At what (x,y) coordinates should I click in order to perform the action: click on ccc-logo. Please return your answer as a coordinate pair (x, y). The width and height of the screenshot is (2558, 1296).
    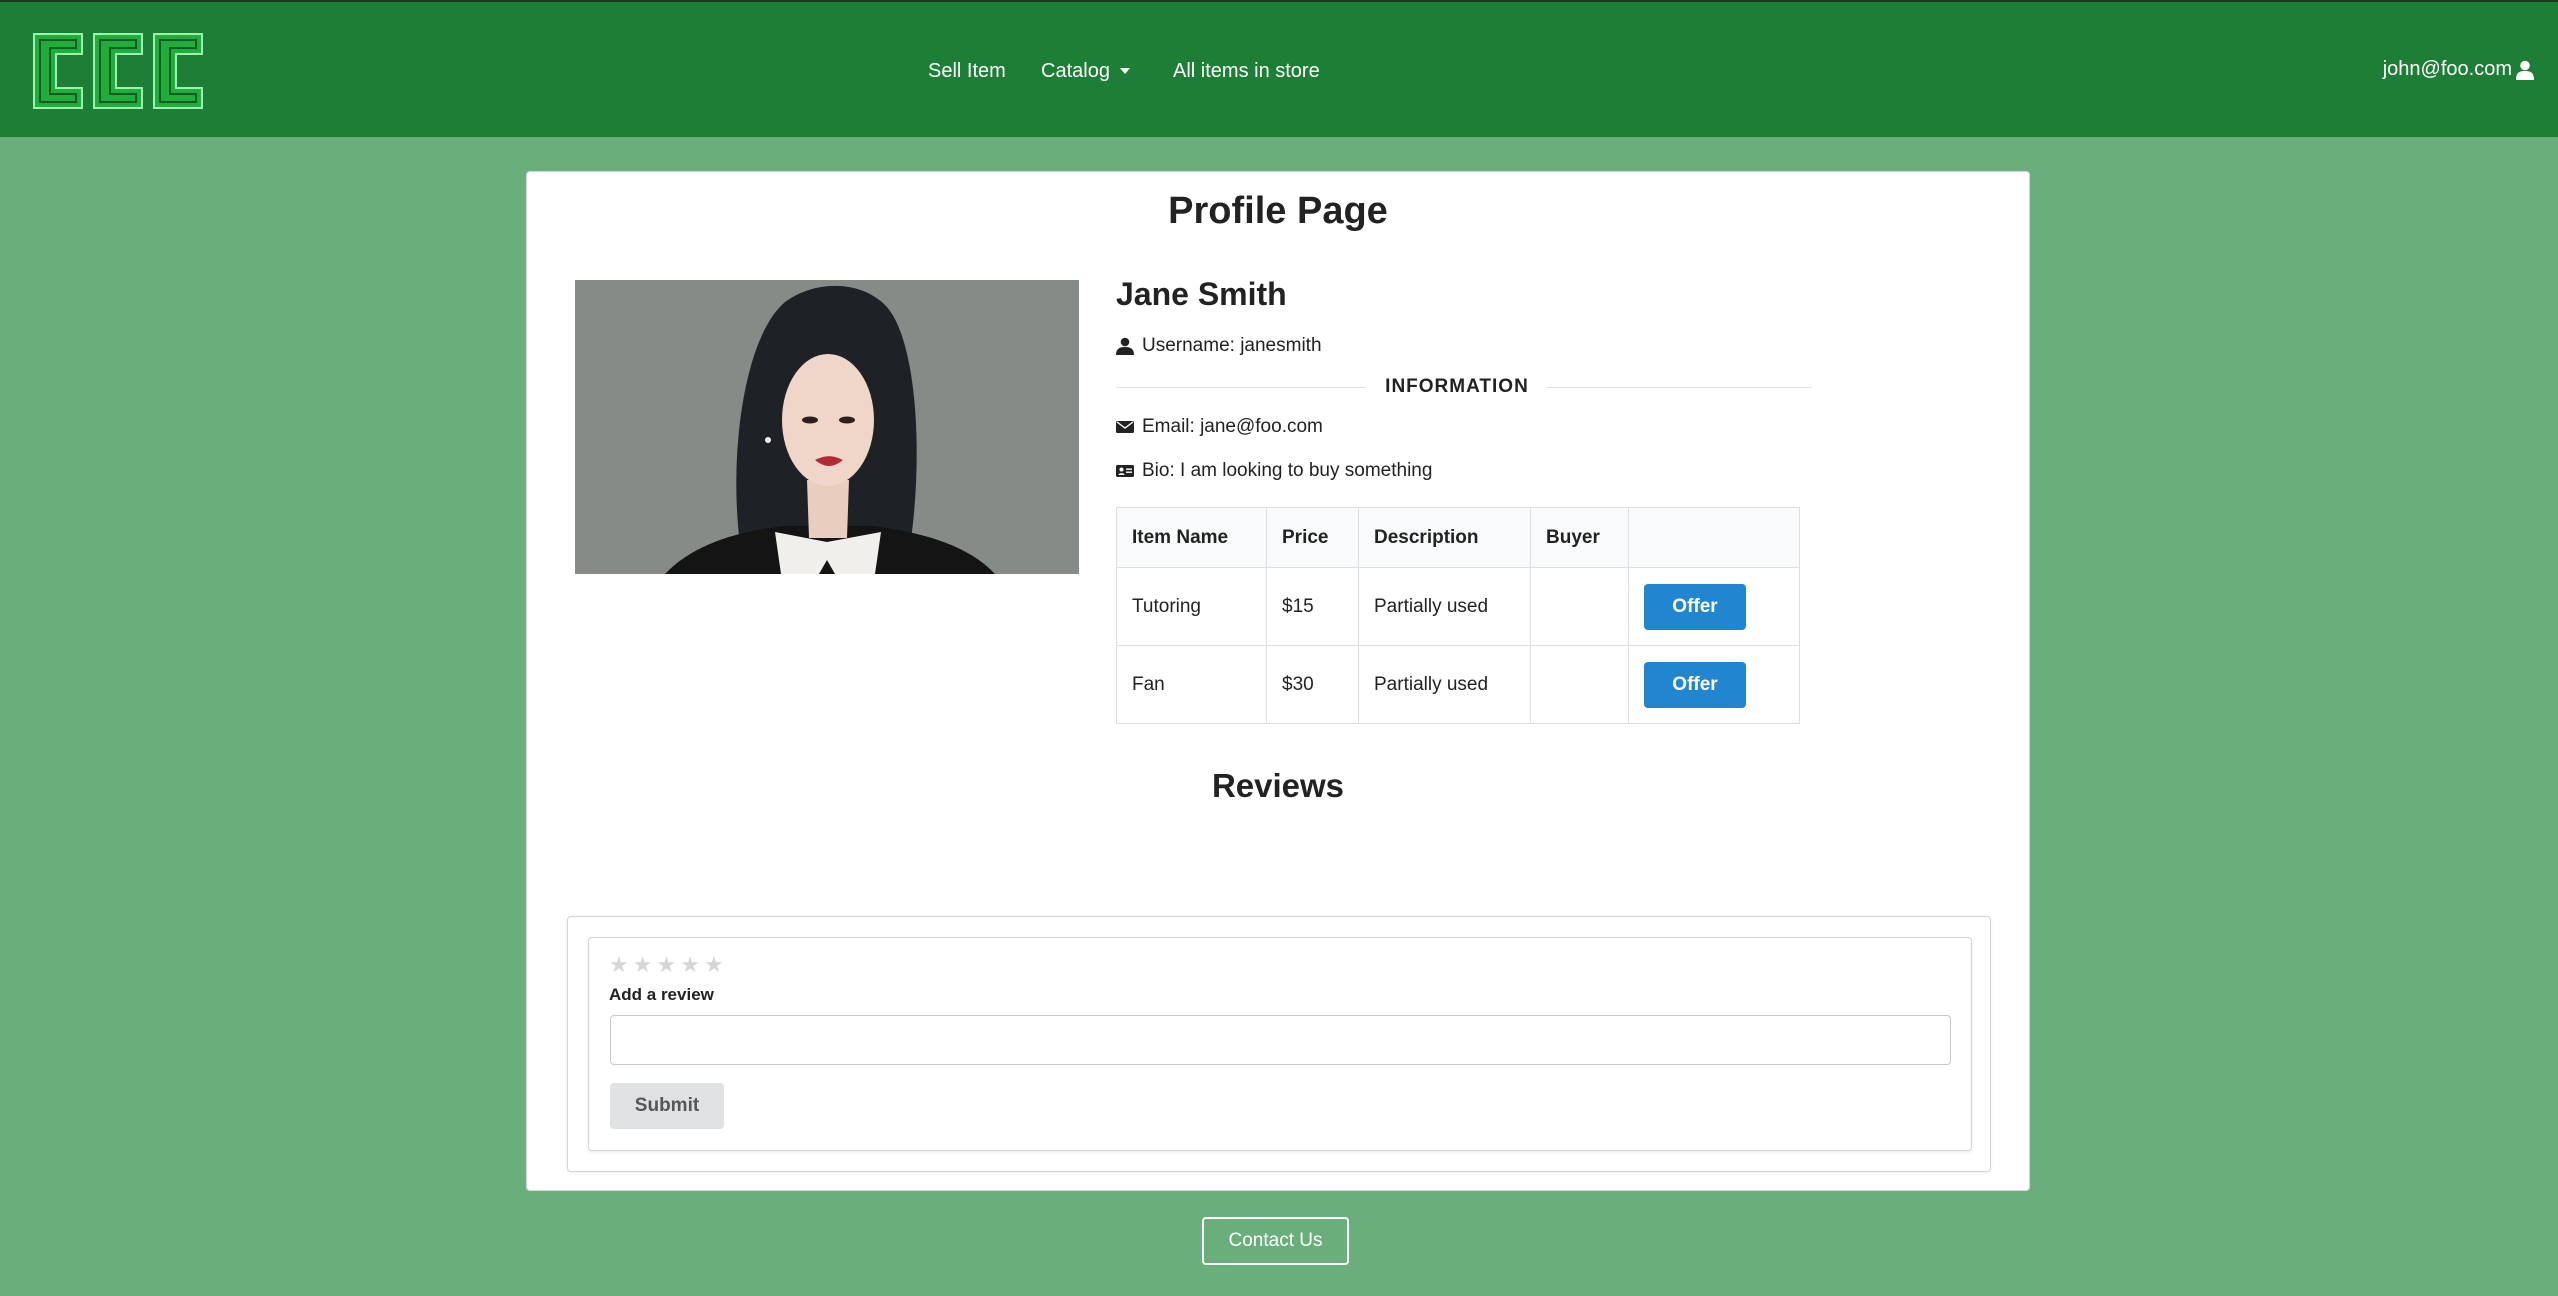
    Looking at the image, I should click on (120, 71).